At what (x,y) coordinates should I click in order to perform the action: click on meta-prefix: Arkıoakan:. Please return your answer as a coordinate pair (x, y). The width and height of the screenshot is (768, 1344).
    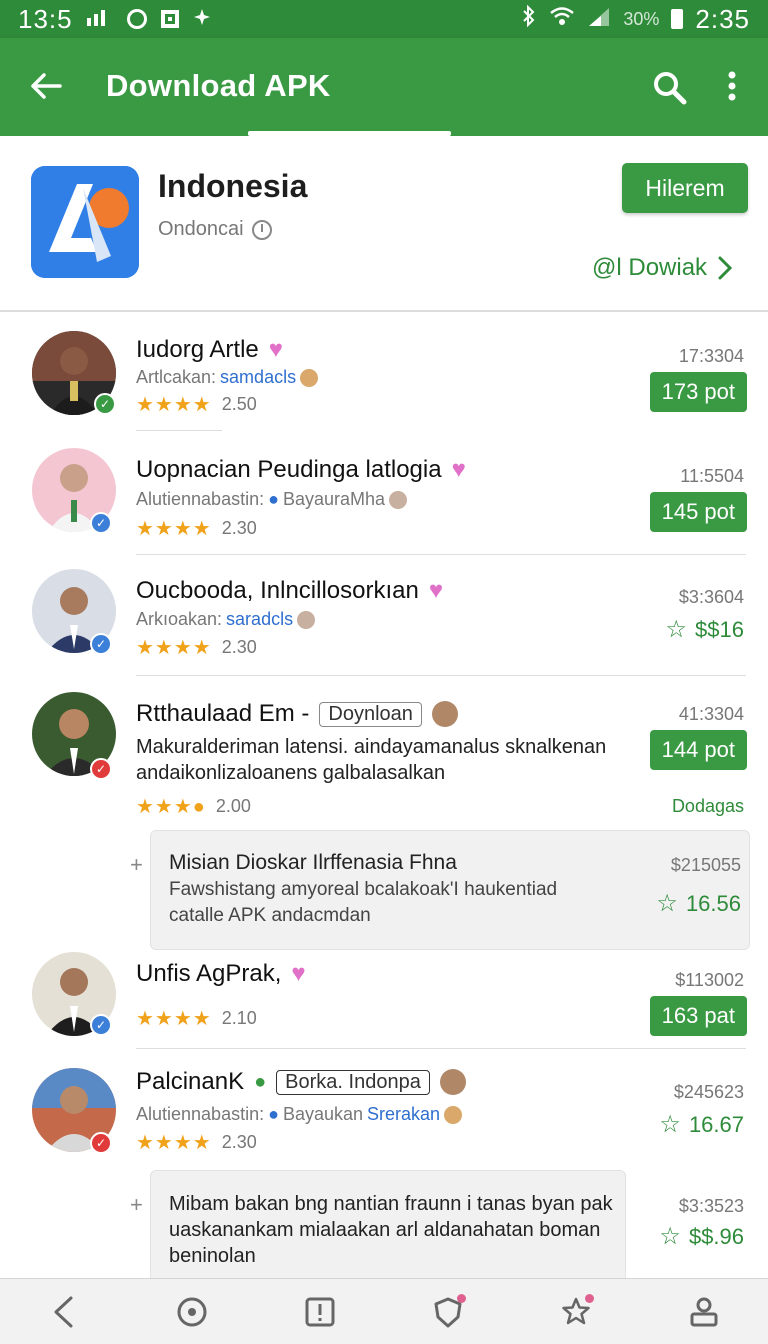
    Looking at the image, I should click on (179, 619).